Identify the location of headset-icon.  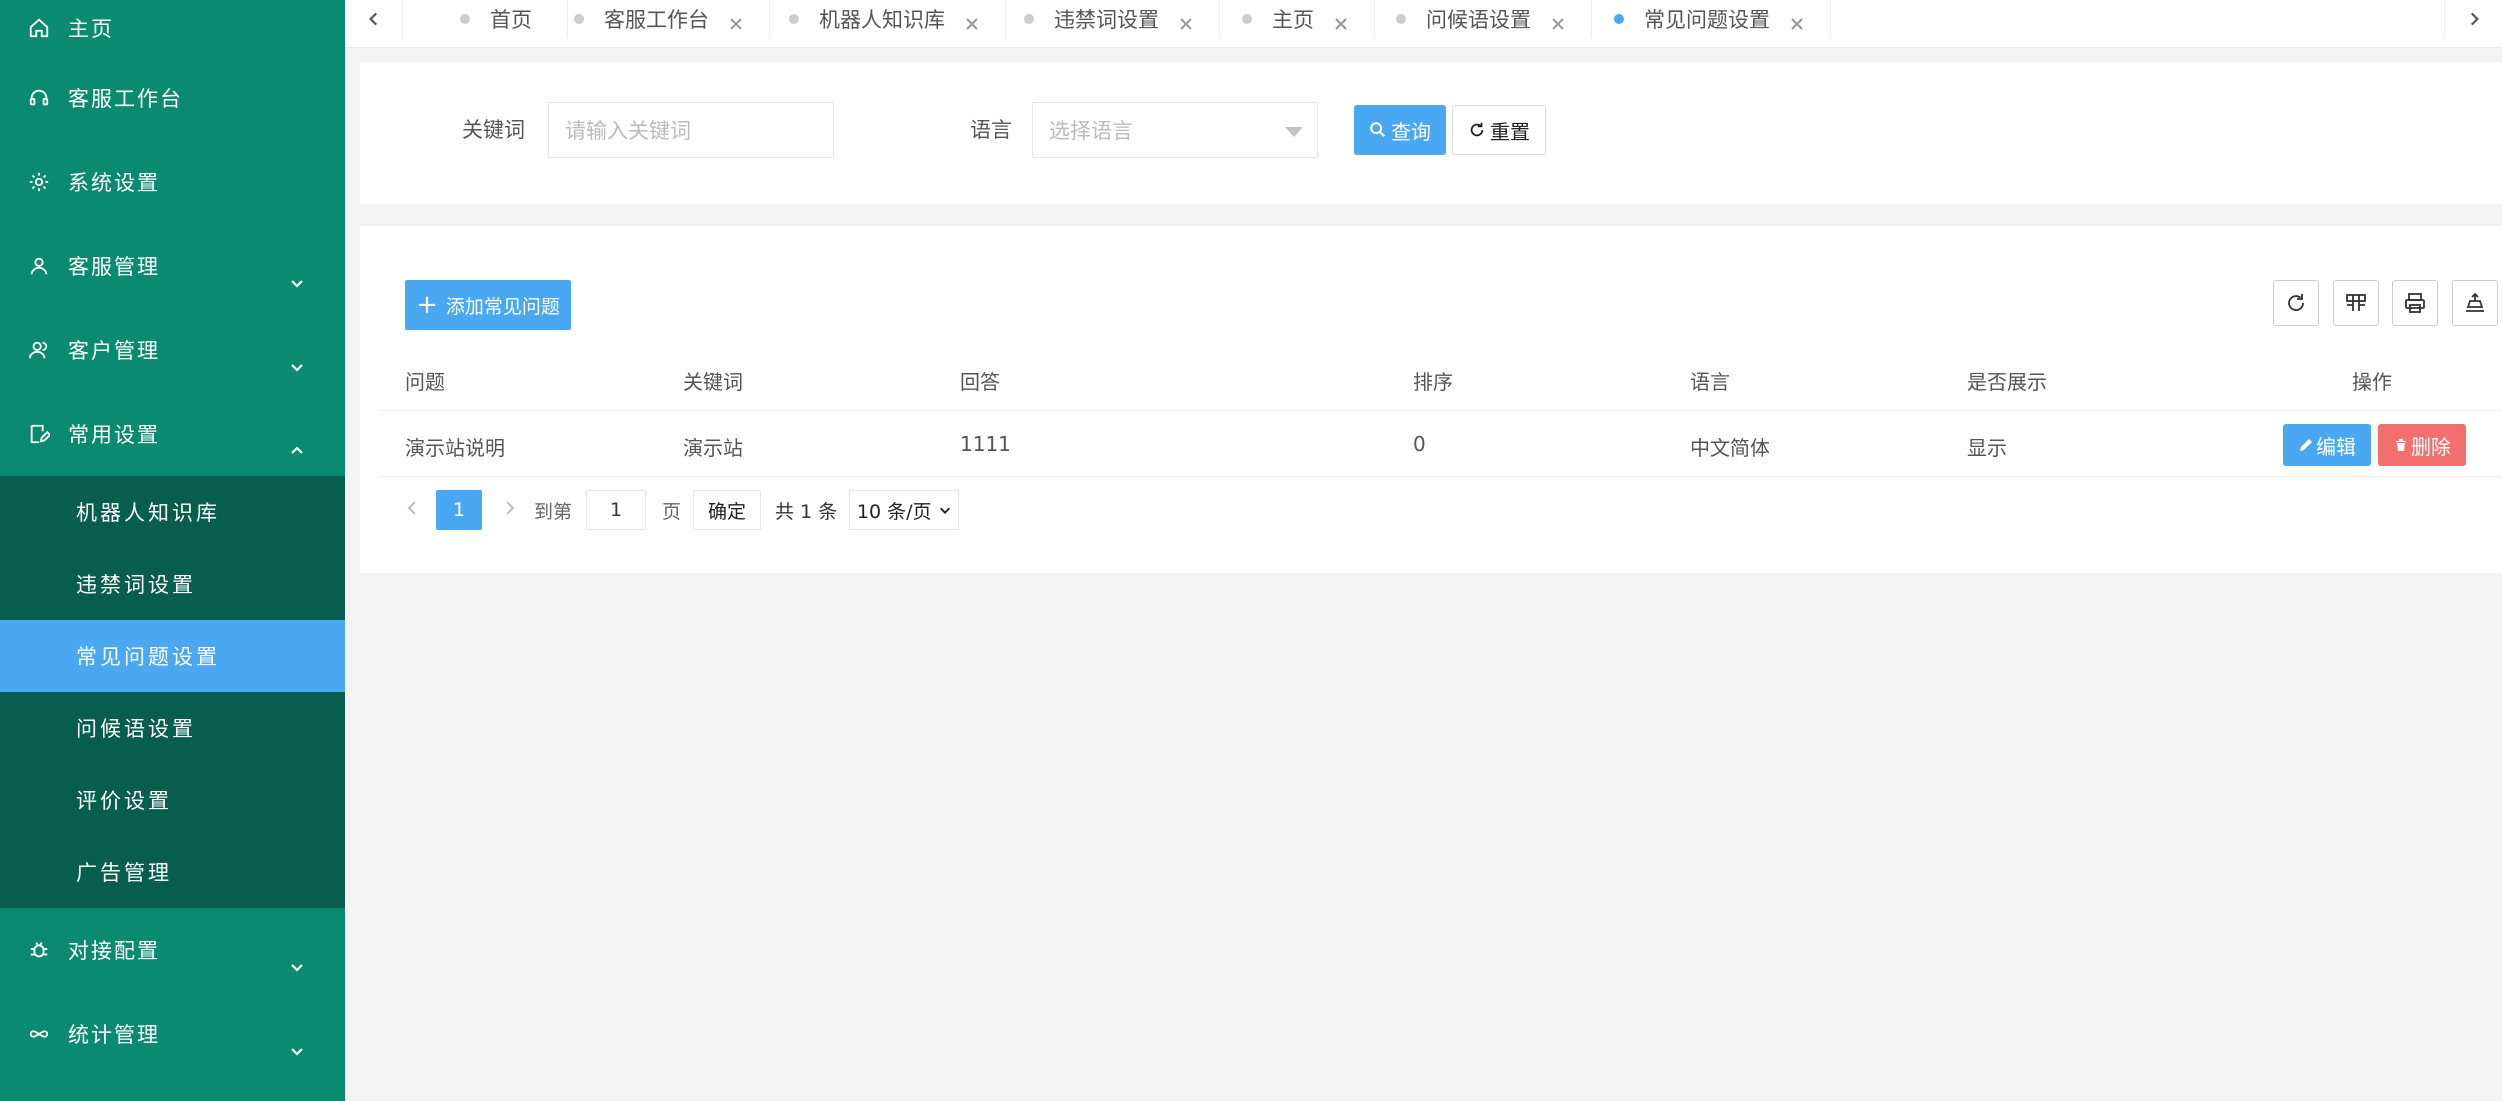
(39, 98).